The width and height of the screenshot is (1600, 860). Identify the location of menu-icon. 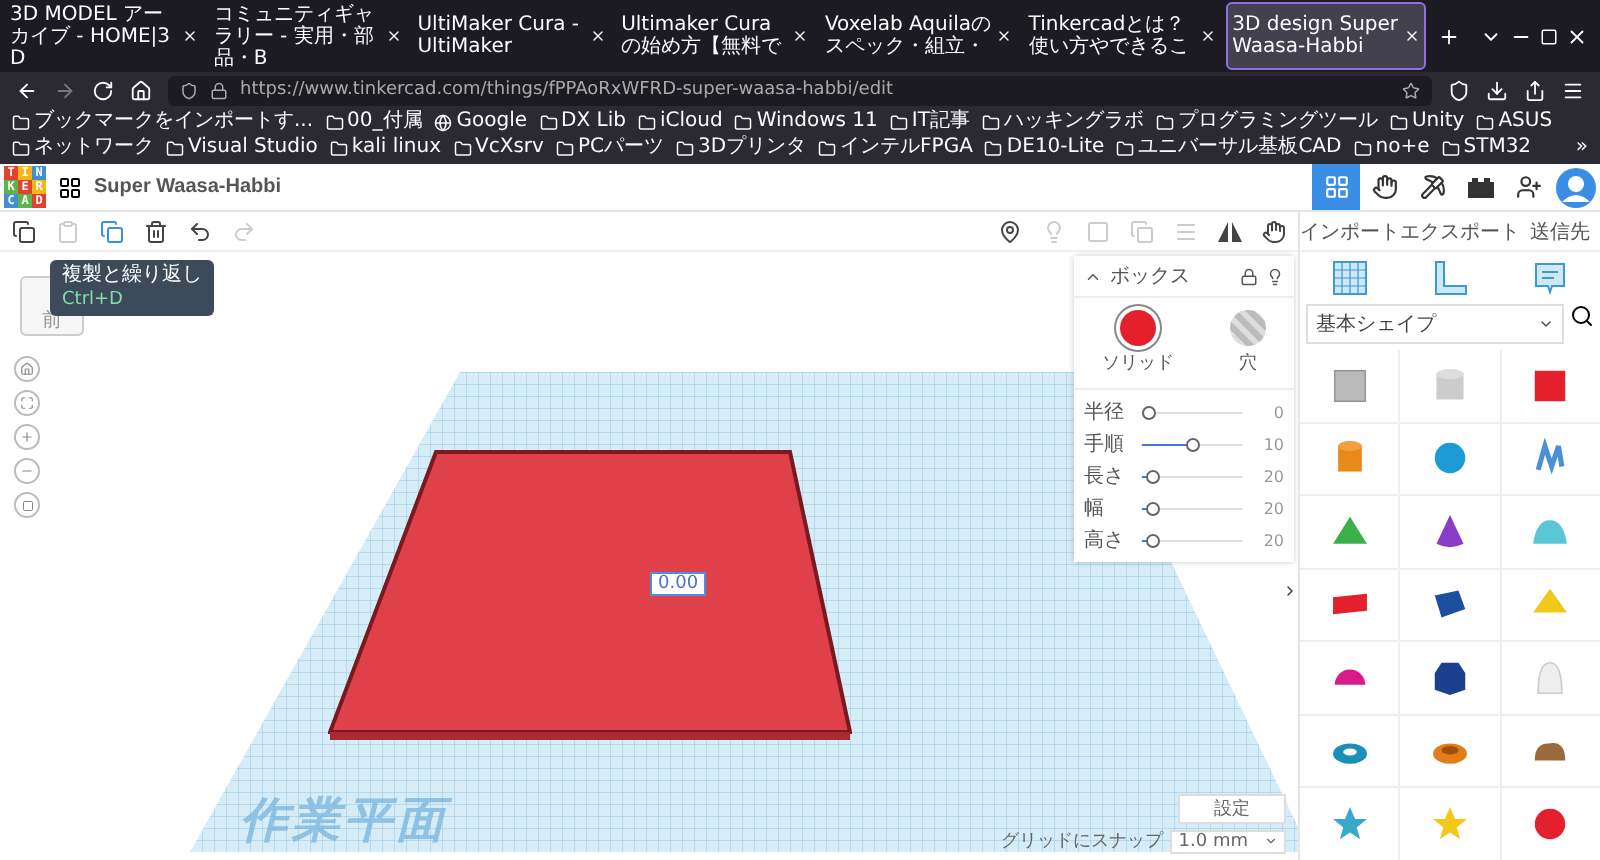
(1573, 90).